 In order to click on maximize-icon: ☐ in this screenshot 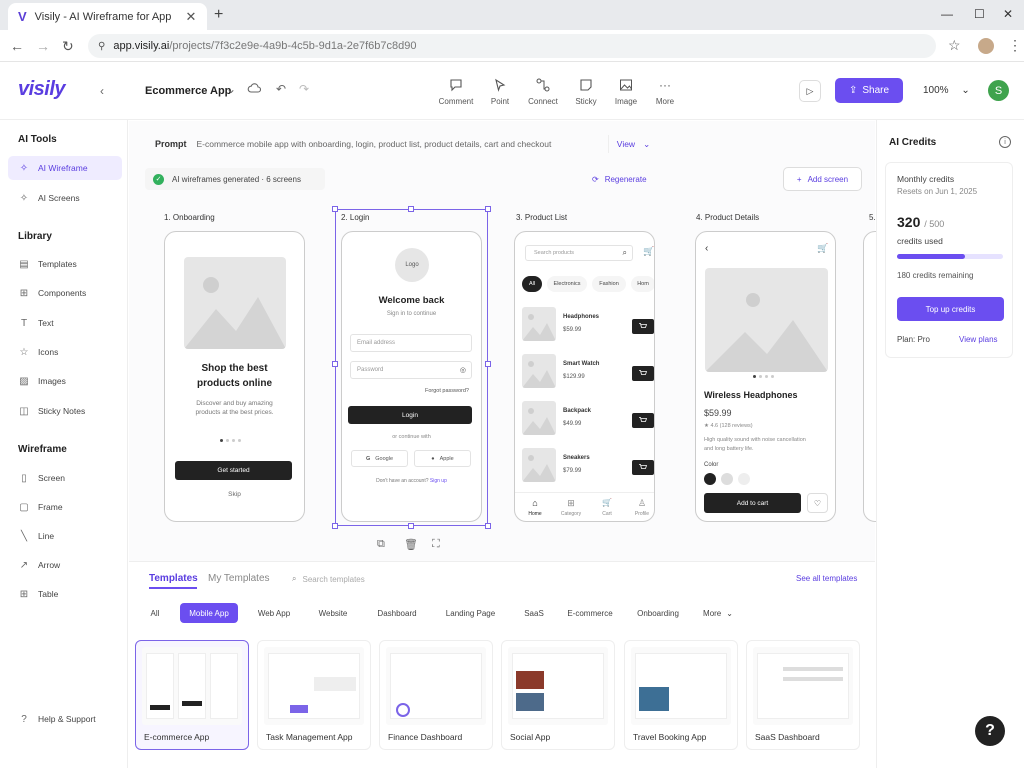, I will do `click(979, 14)`.